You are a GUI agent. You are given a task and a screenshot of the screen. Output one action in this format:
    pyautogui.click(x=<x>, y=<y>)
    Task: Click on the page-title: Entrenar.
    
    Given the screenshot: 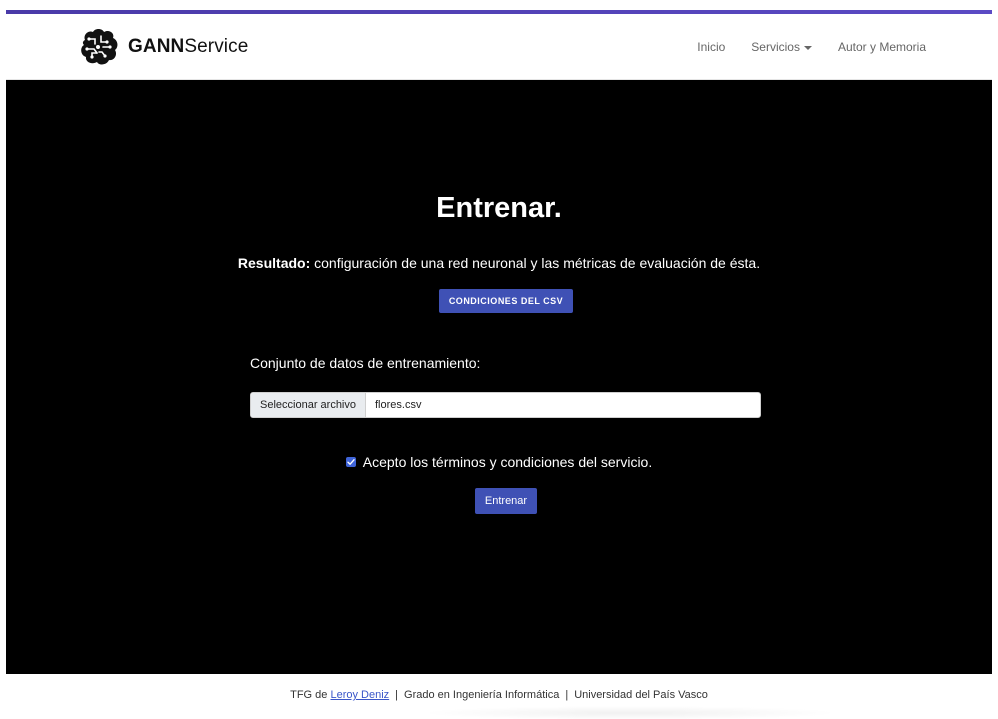 What is the action you would take?
    pyautogui.click(x=499, y=208)
    